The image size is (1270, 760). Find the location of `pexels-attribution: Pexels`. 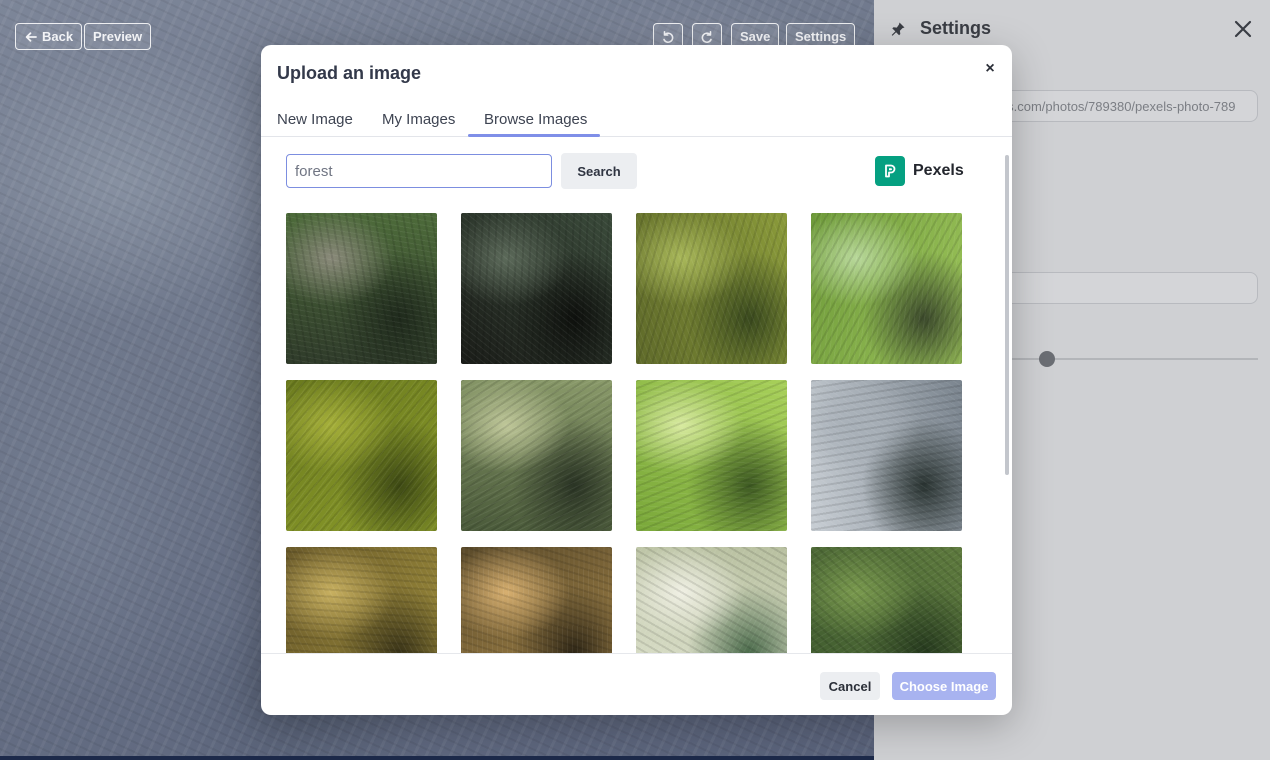

pexels-attribution: Pexels is located at coordinates (919, 171).